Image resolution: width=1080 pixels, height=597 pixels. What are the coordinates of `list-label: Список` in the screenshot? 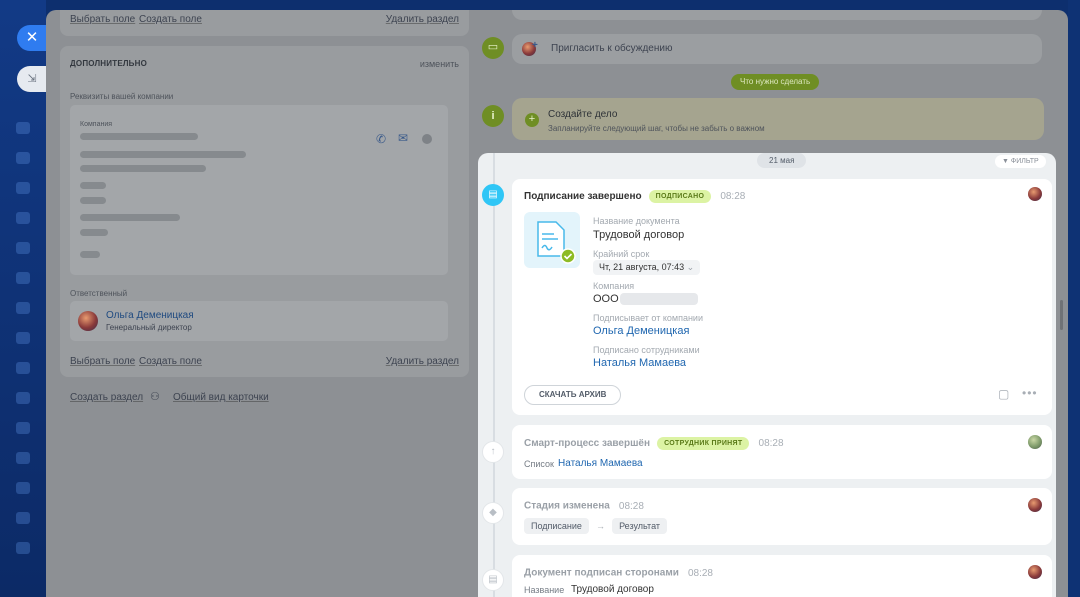 It's located at (539, 464).